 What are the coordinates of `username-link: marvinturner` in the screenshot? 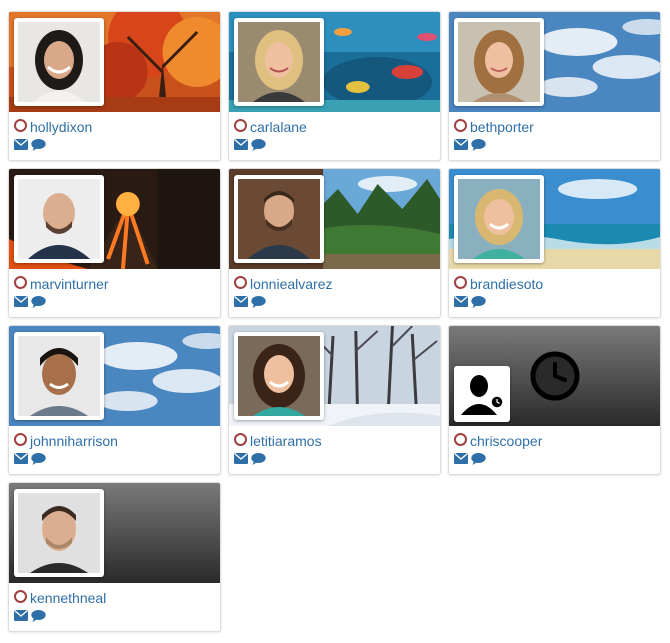 It's located at (69, 284).